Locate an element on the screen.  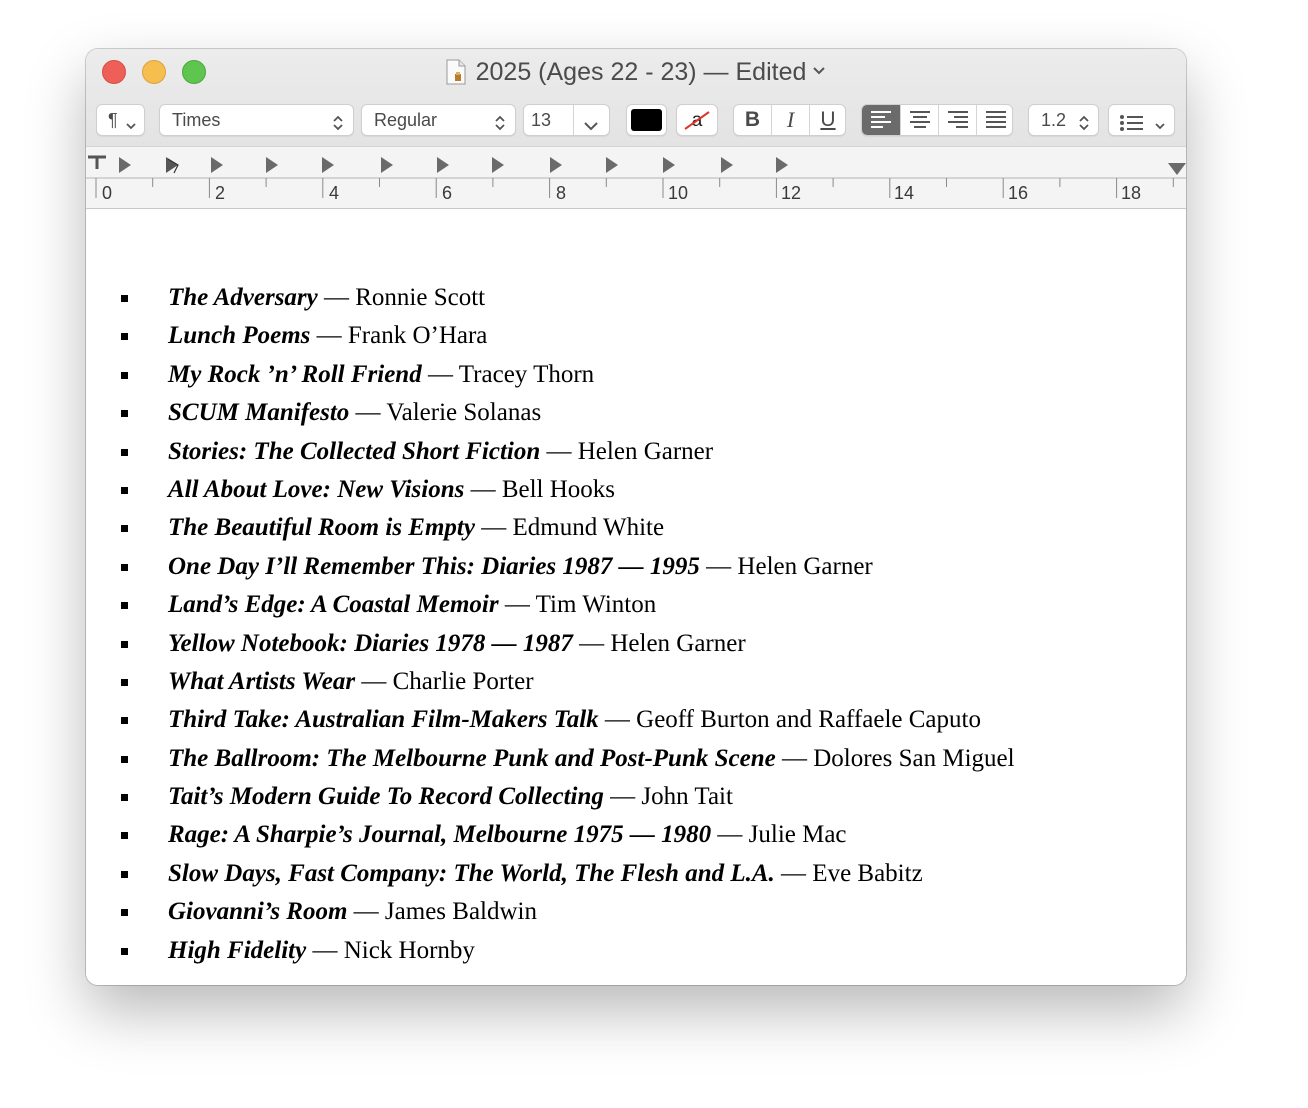
align-right-button is located at coordinates (957, 120).